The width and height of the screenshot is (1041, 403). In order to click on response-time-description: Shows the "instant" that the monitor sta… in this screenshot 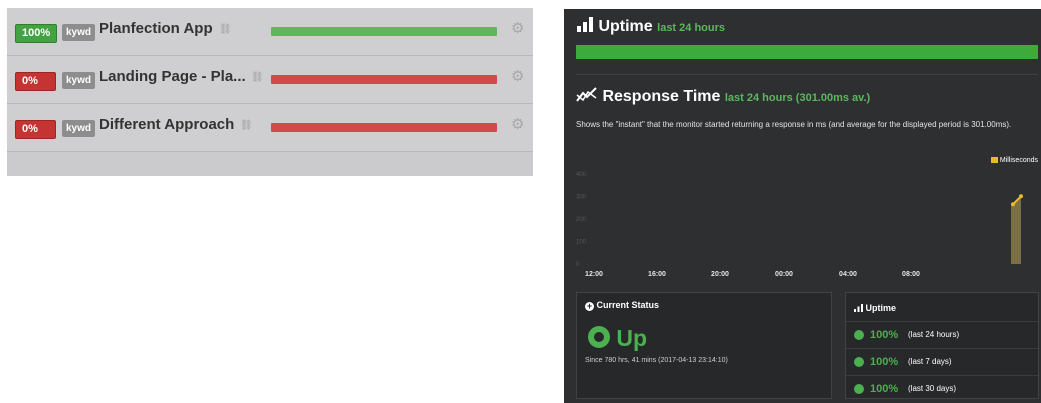, I will do `click(794, 124)`.